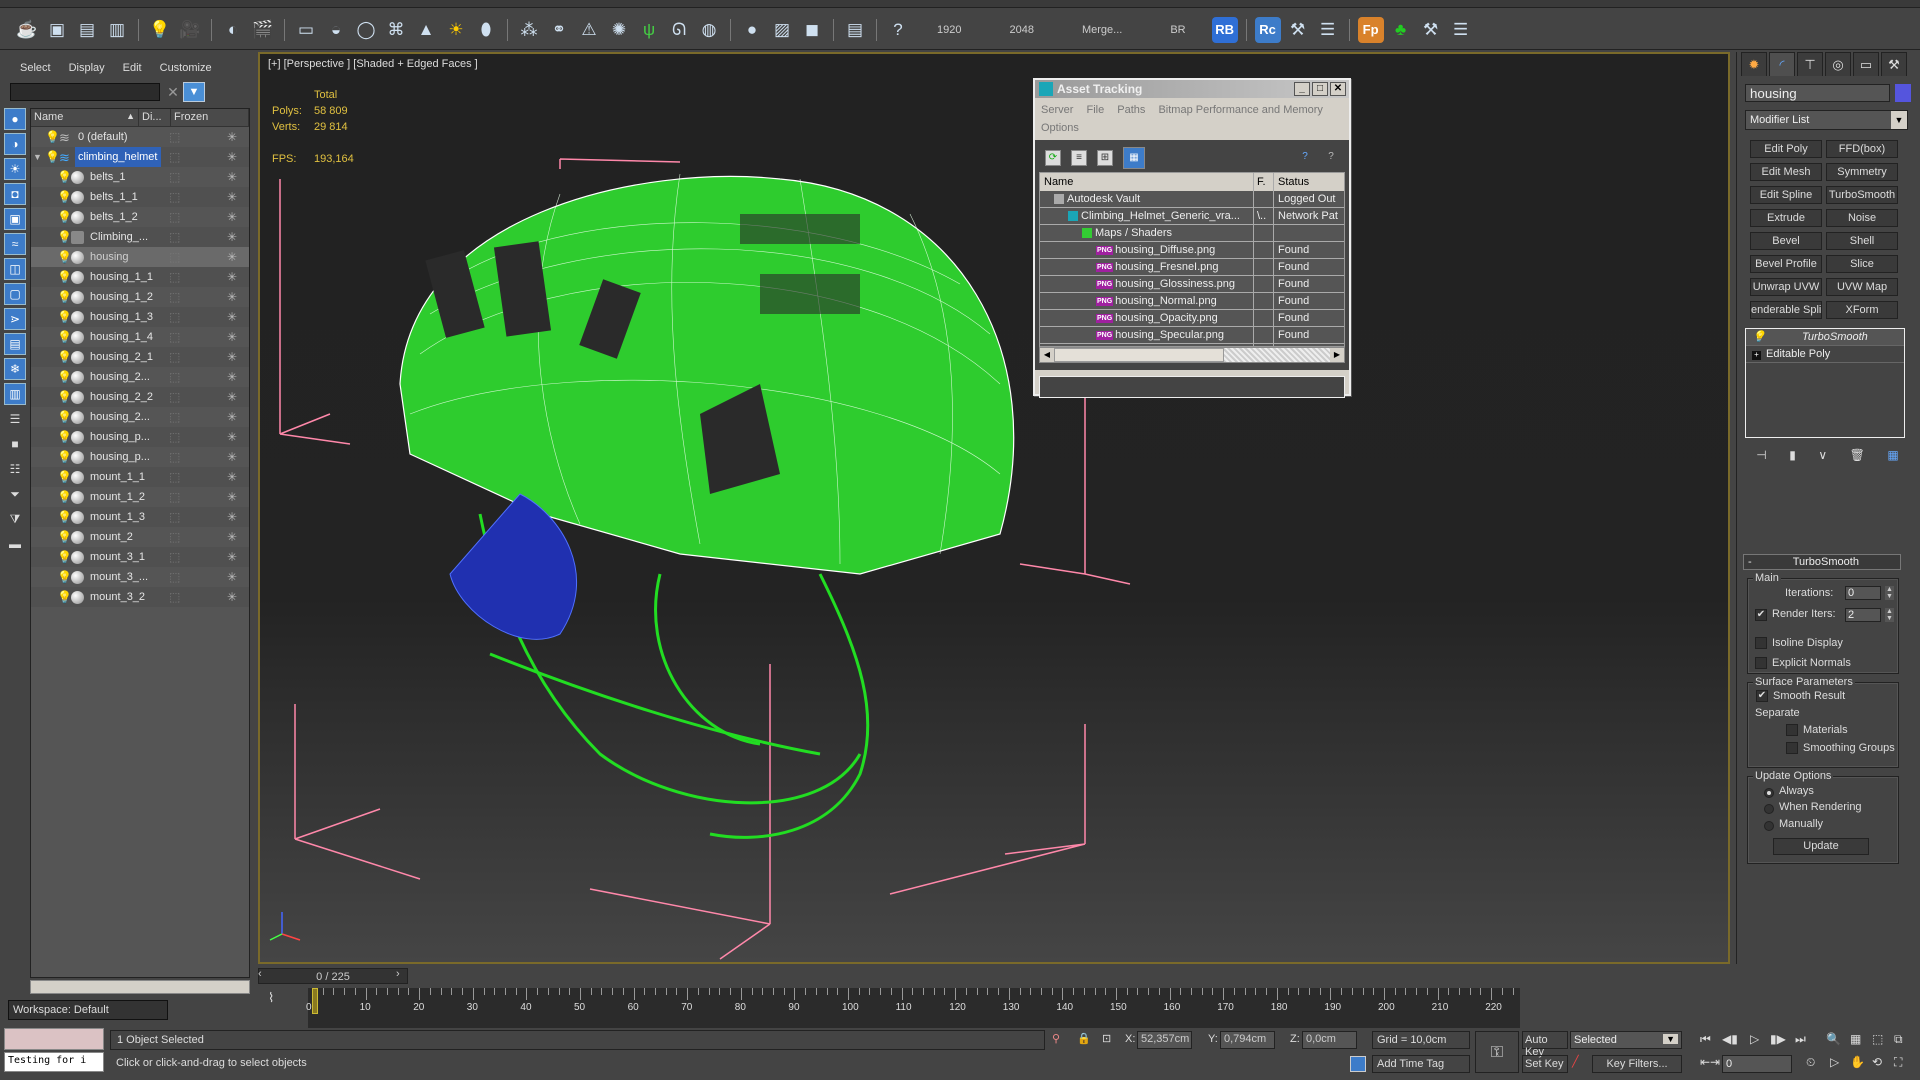 This screenshot has height=1080, width=1920. Describe the element at coordinates (855, 30) in the screenshot. I see `batch-icon: ▤` at that location.